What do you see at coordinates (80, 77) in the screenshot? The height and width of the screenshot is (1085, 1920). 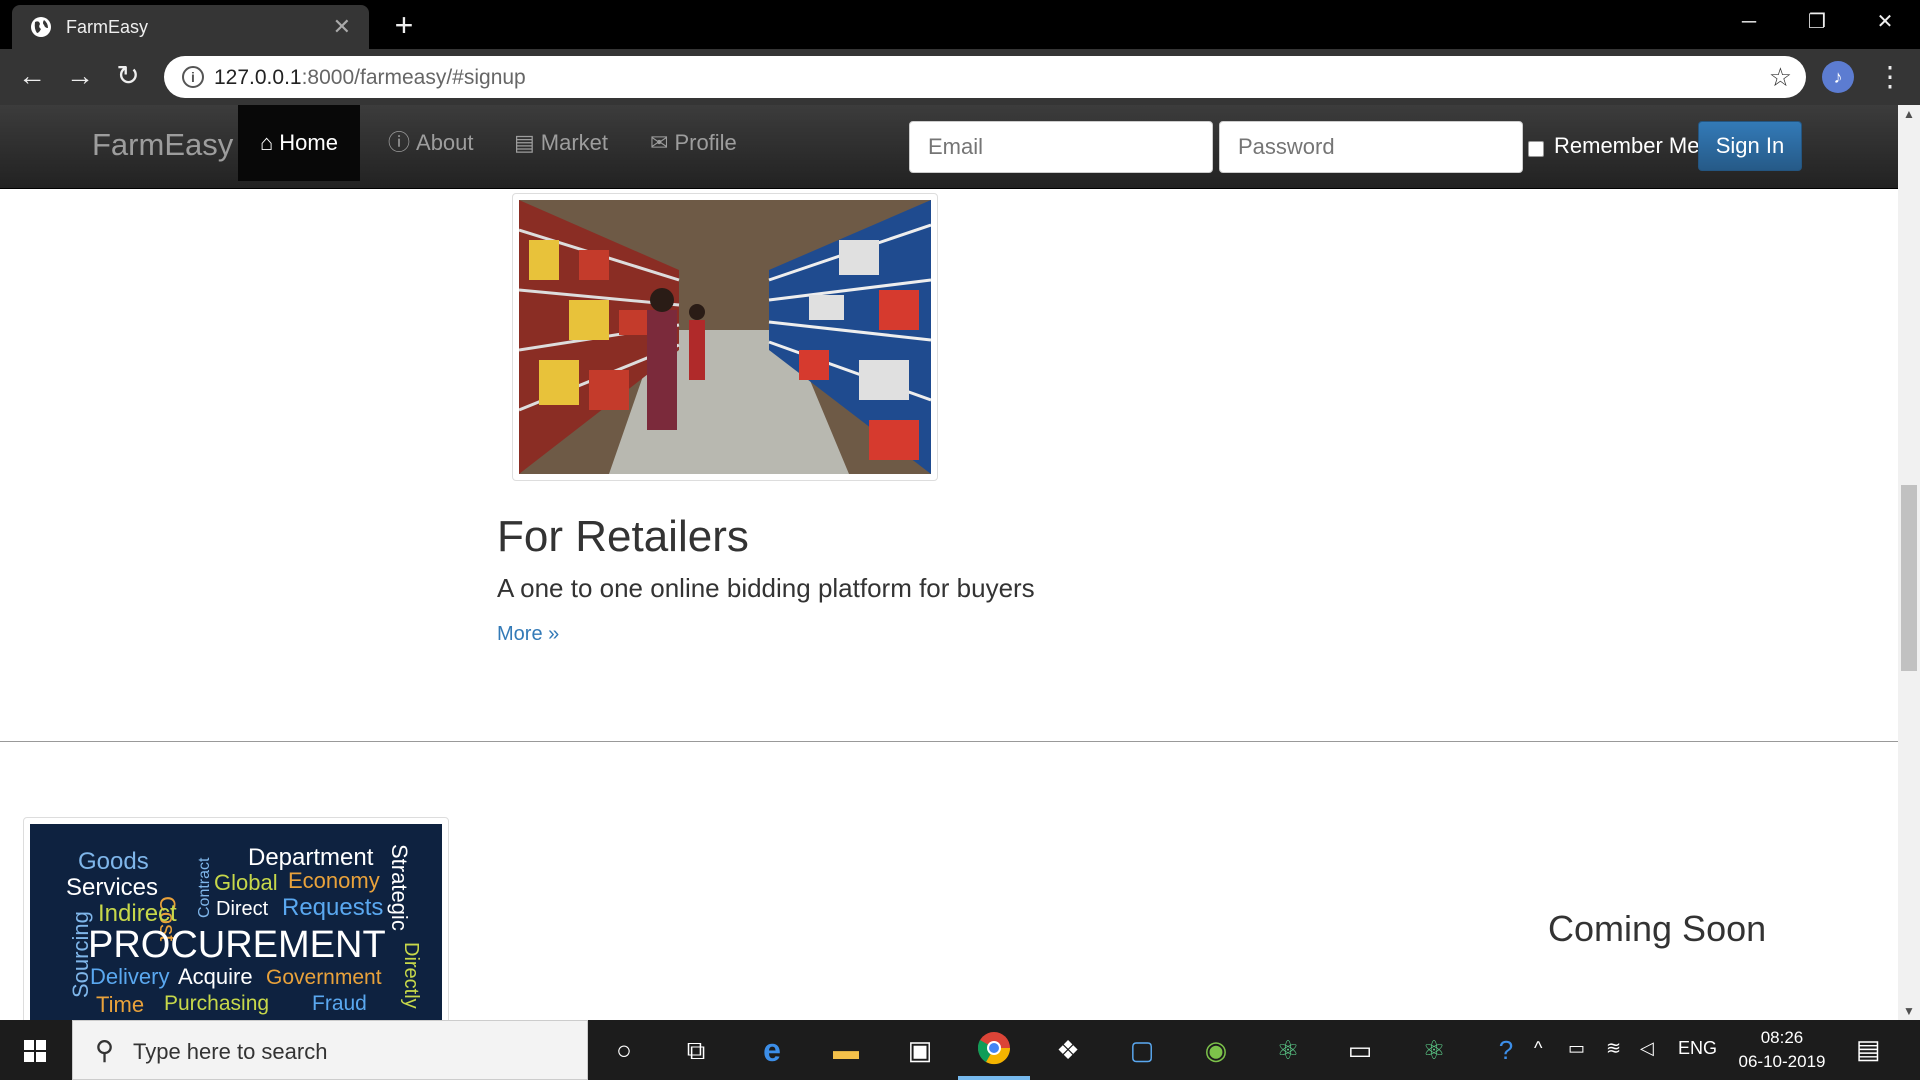 I see `forward-icon: →` at bounding box center [80, 77].